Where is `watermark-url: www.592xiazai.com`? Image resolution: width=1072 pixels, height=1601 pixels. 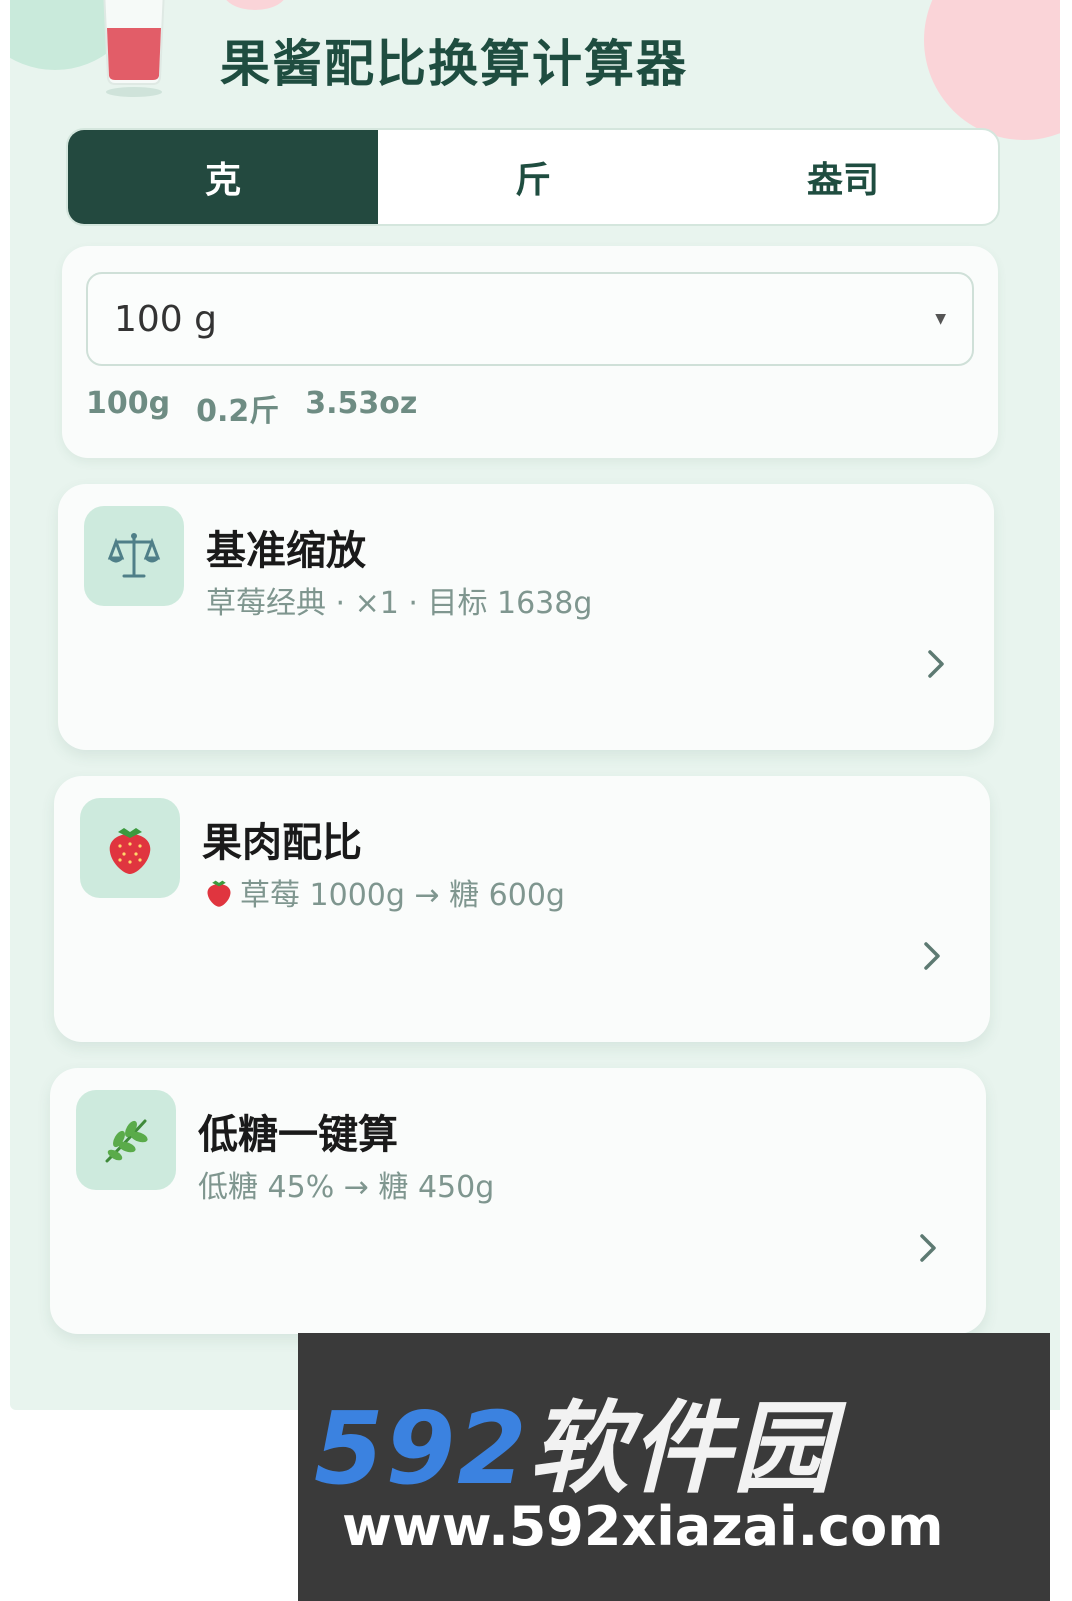 watermark-url: www.592xiazai.com is located at coordinates (643, 1526).